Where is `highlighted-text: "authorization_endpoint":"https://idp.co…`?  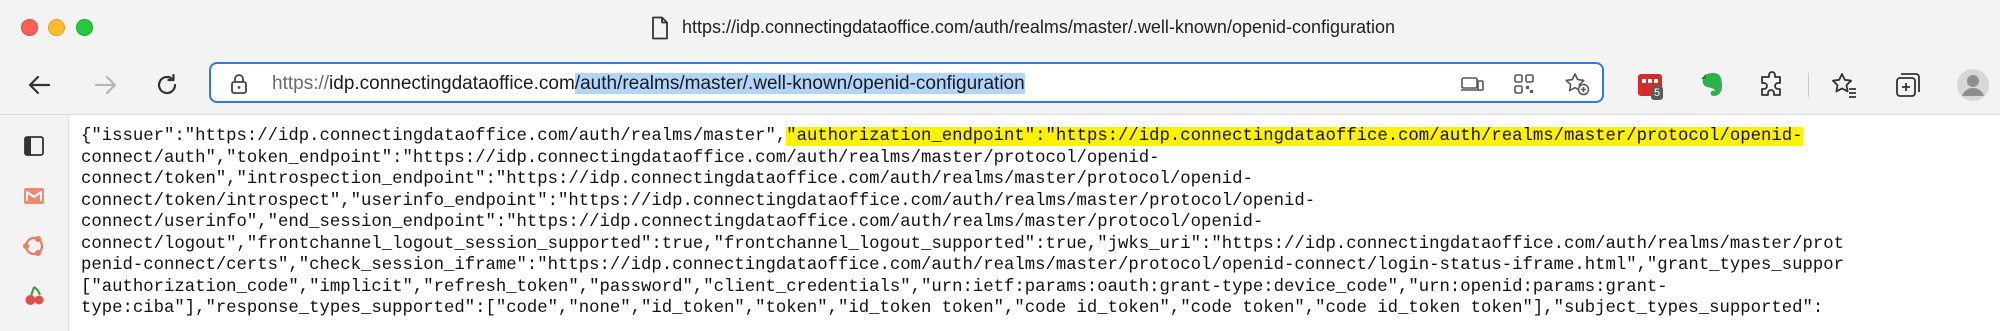
highlighted-text: "authorization_endpoint":"https://idp.co… is located at coordinates (1294, 136).